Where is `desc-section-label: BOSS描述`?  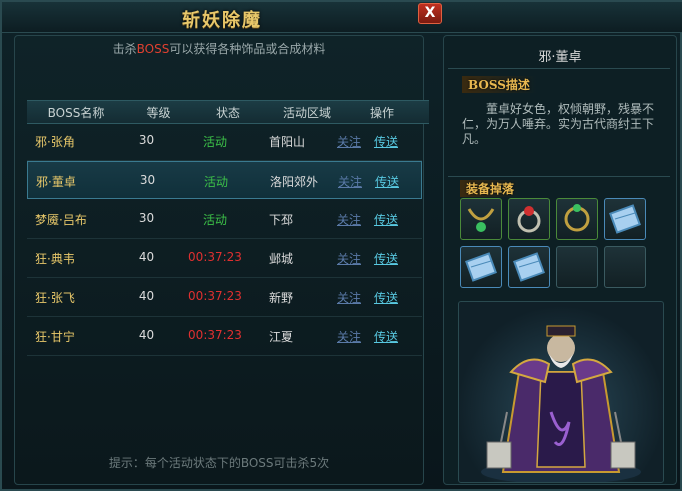 desc-section-label: BOSS描述 is located at coordinates (499, 84).